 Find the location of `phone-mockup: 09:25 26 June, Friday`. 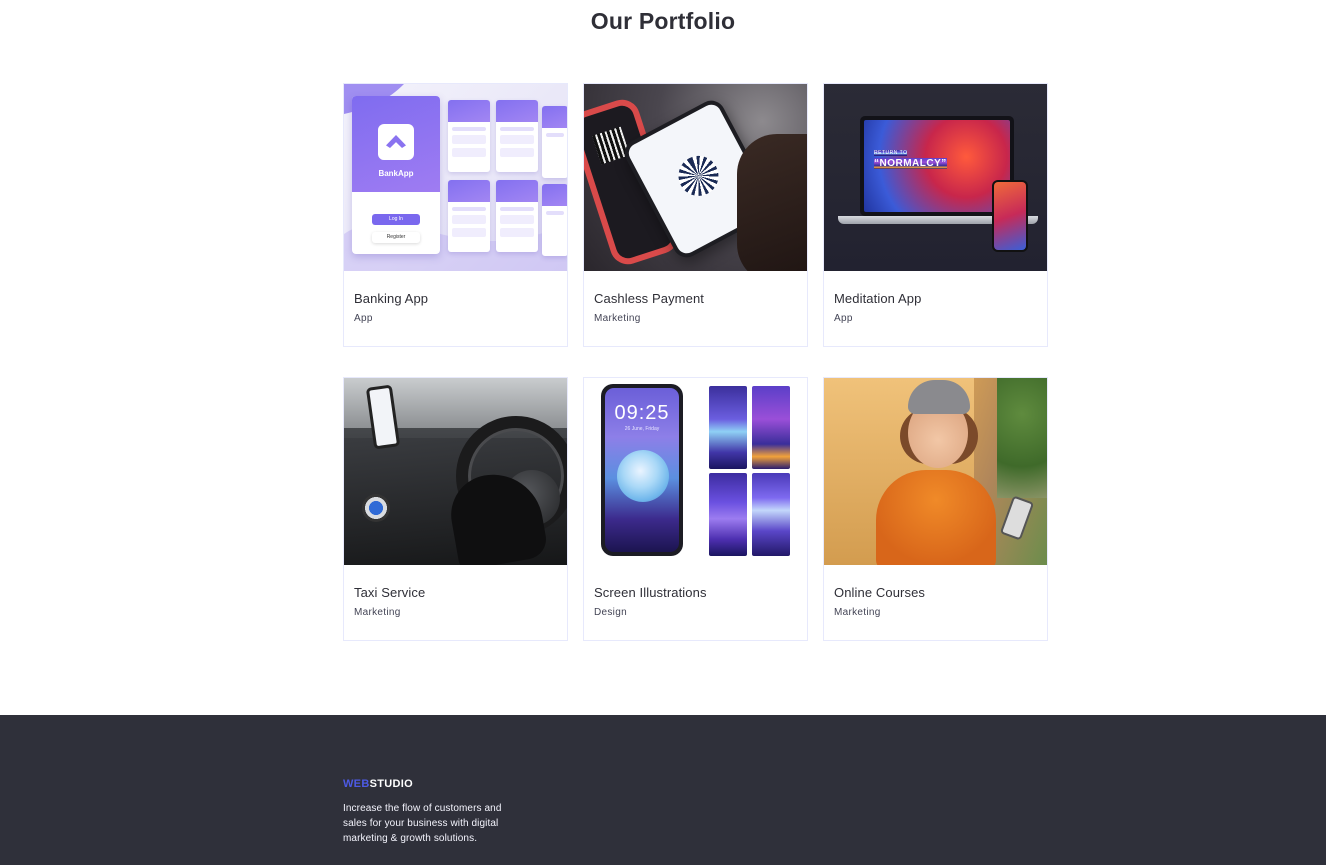

phone-mockup: 09:25 26 June, Friday is located at coordinates (642, 470).